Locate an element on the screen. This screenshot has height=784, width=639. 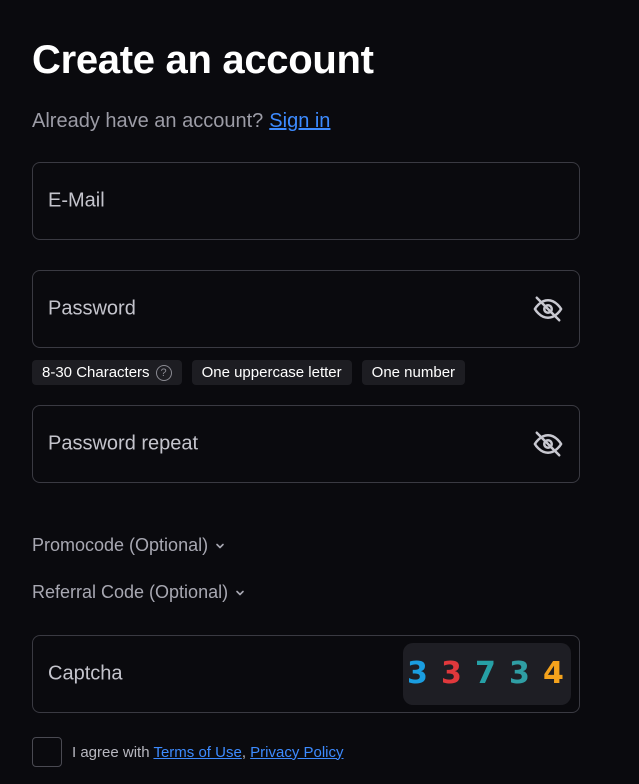
referral-code-toggle: Referral Code (Optional) is located at coordinates (139, 592).